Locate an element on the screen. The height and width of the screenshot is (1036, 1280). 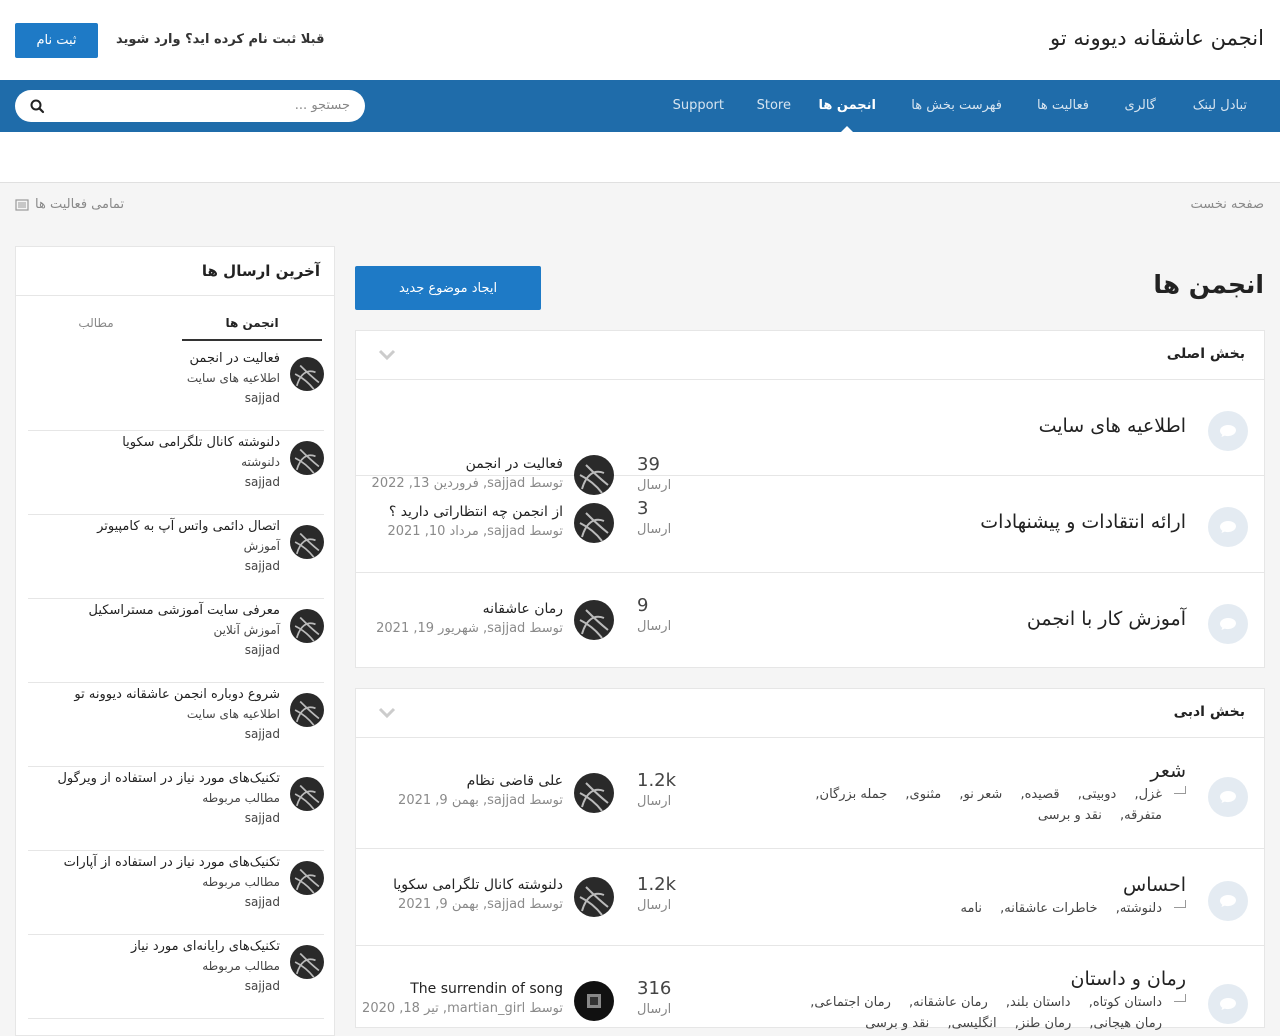
nav-item-gallery: گالری is located at coordinates (1140, 106).